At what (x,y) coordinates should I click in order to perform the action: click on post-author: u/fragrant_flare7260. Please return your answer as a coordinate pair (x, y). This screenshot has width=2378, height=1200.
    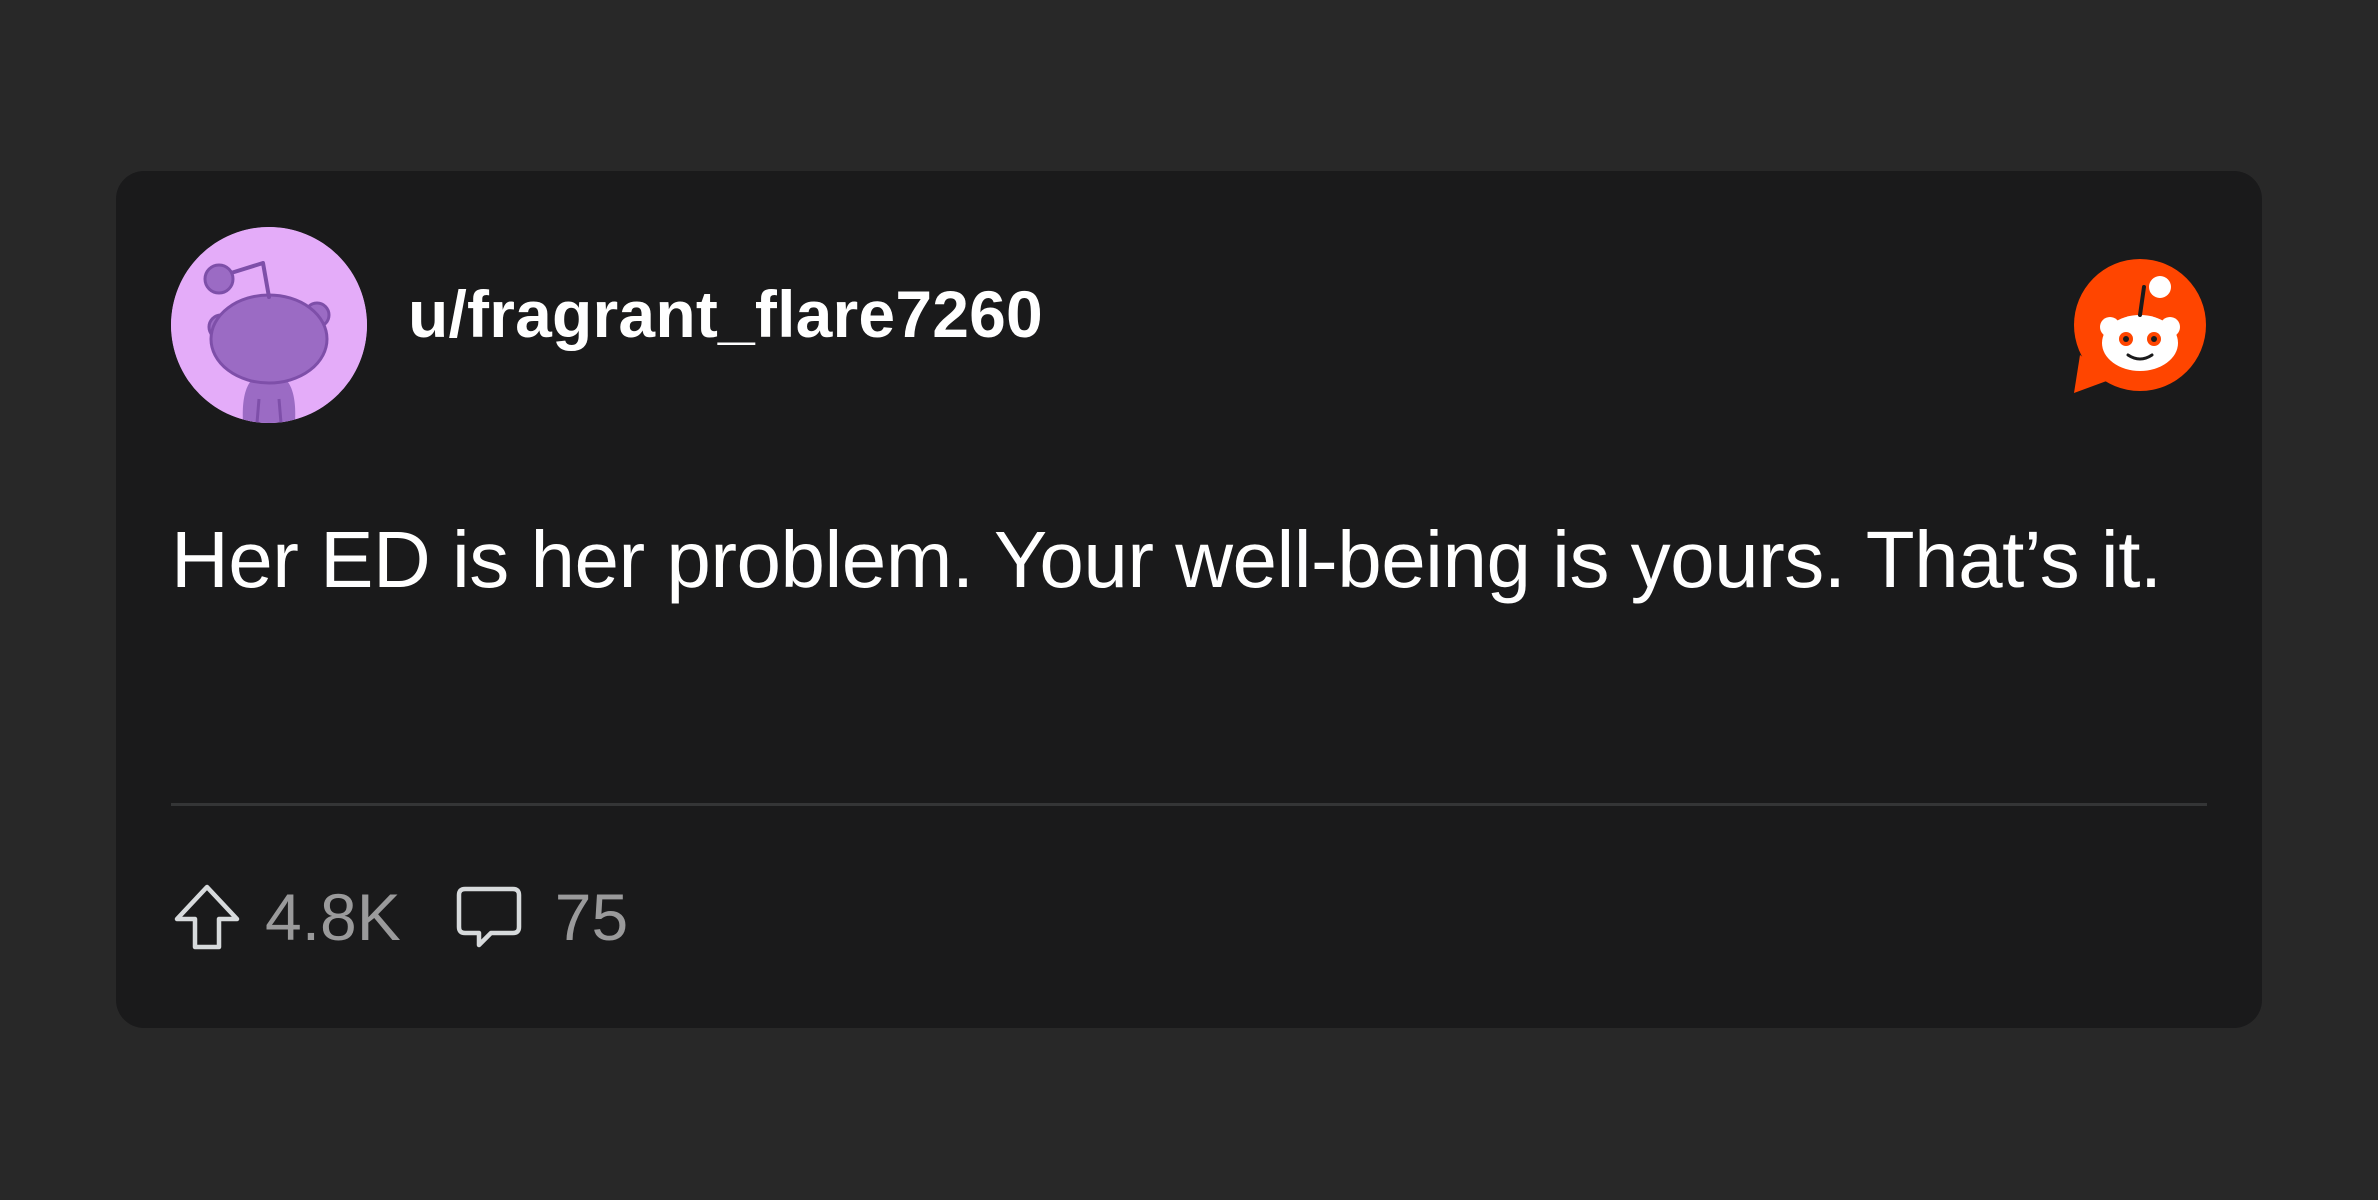
    Looking at the image, I should click on (725, 314).